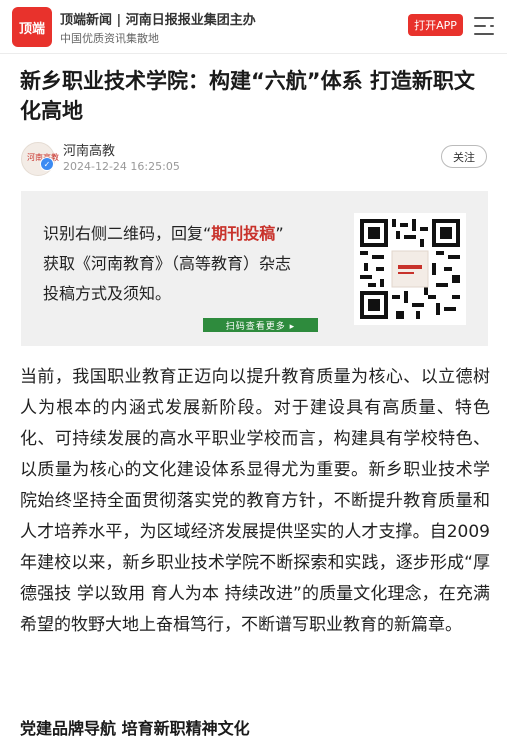  I want to click on brand-title: 顶端新闻 | 河南日报报业集团主办, so click(158, 20).